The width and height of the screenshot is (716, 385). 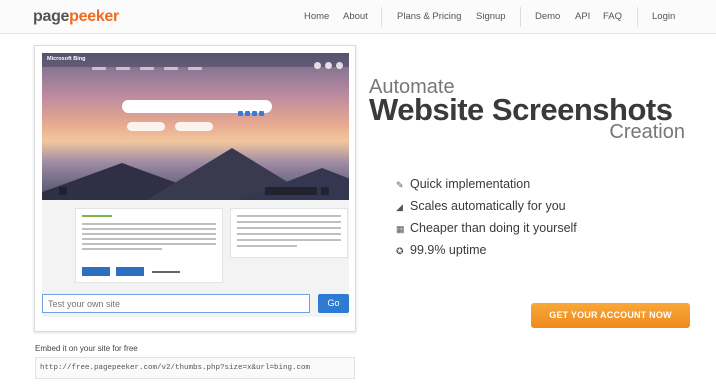 What do you see at coordinates (399, 207) in the screenshot?
I see `scale-icon: ◢` at bounding box center [399, 207].